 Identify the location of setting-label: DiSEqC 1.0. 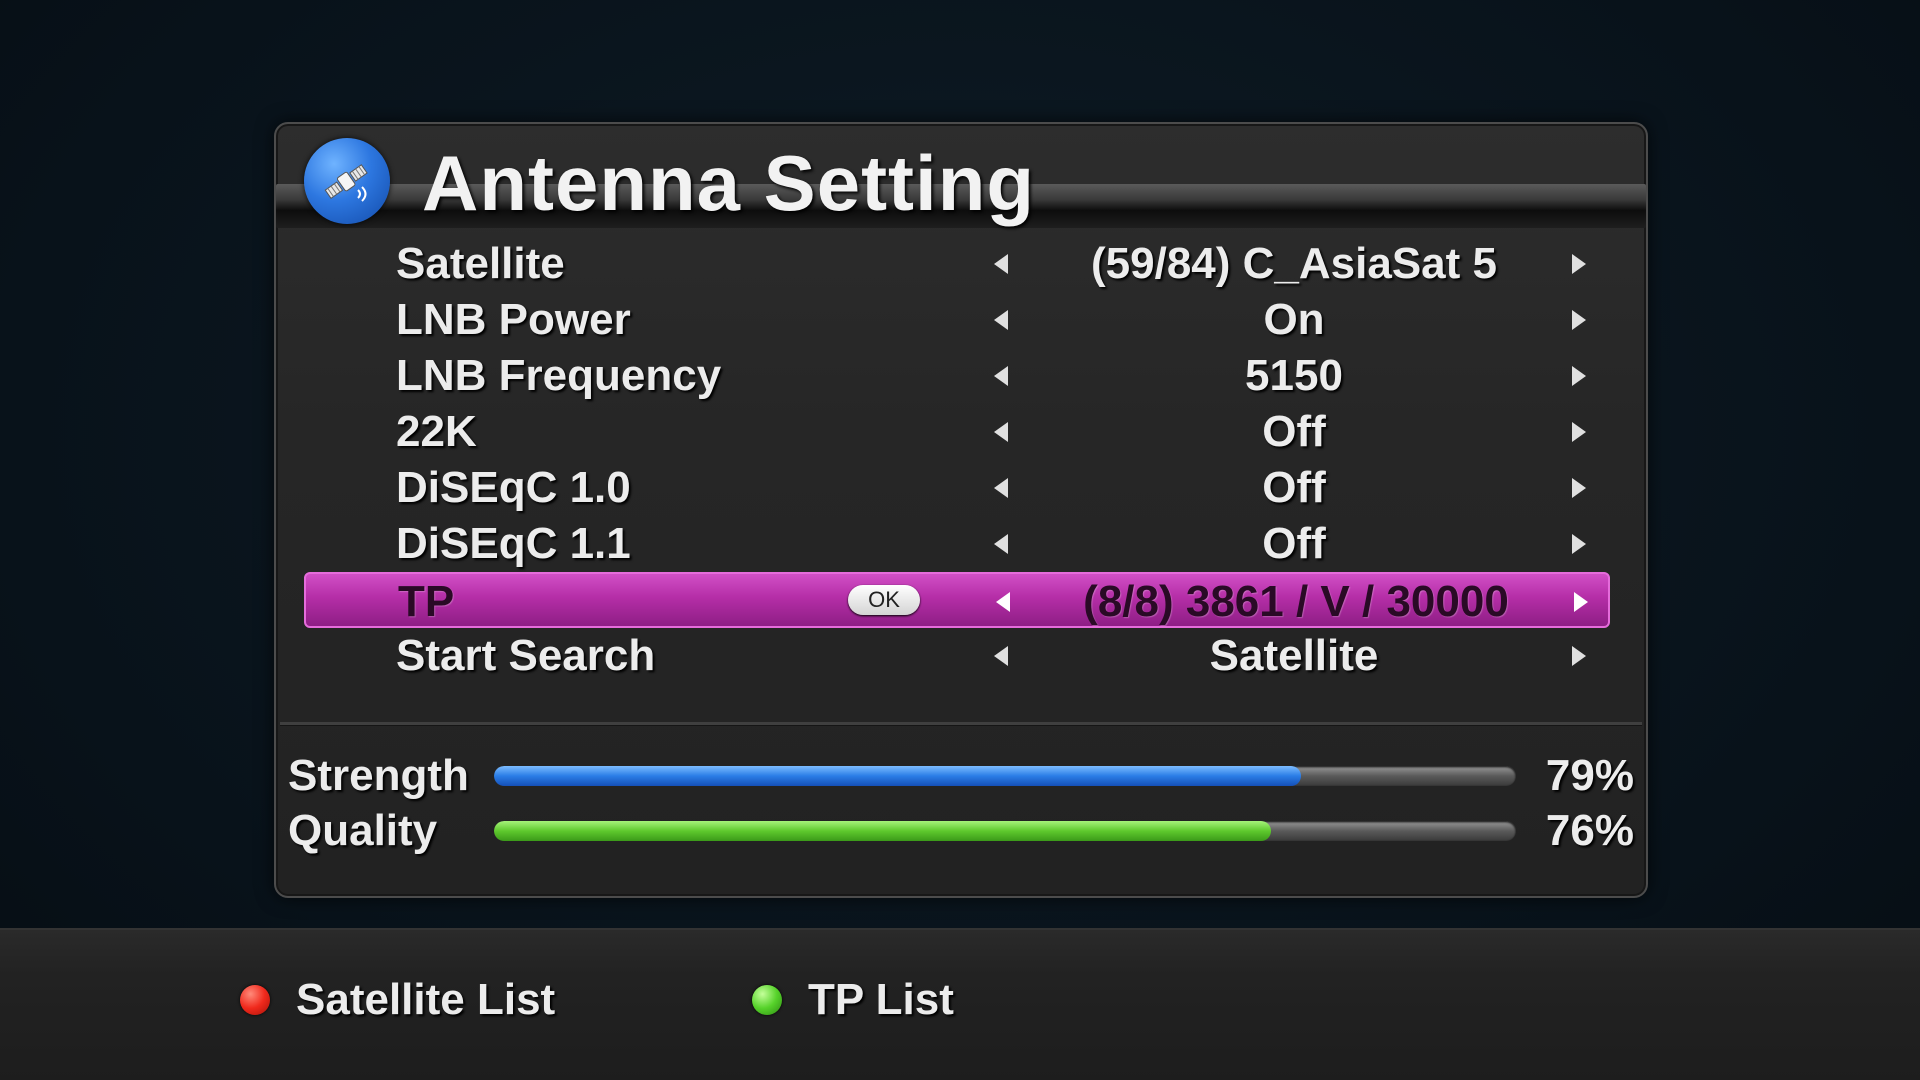
(513, 487).